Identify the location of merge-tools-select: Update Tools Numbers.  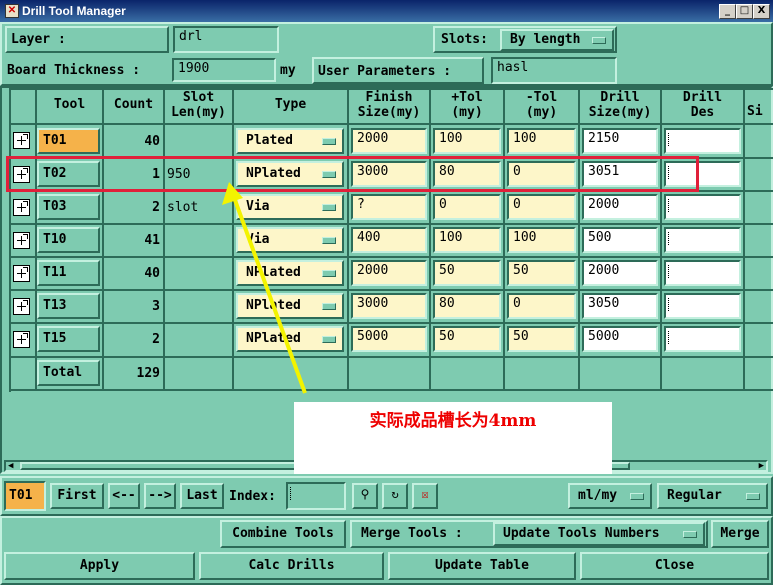
(599, 534).